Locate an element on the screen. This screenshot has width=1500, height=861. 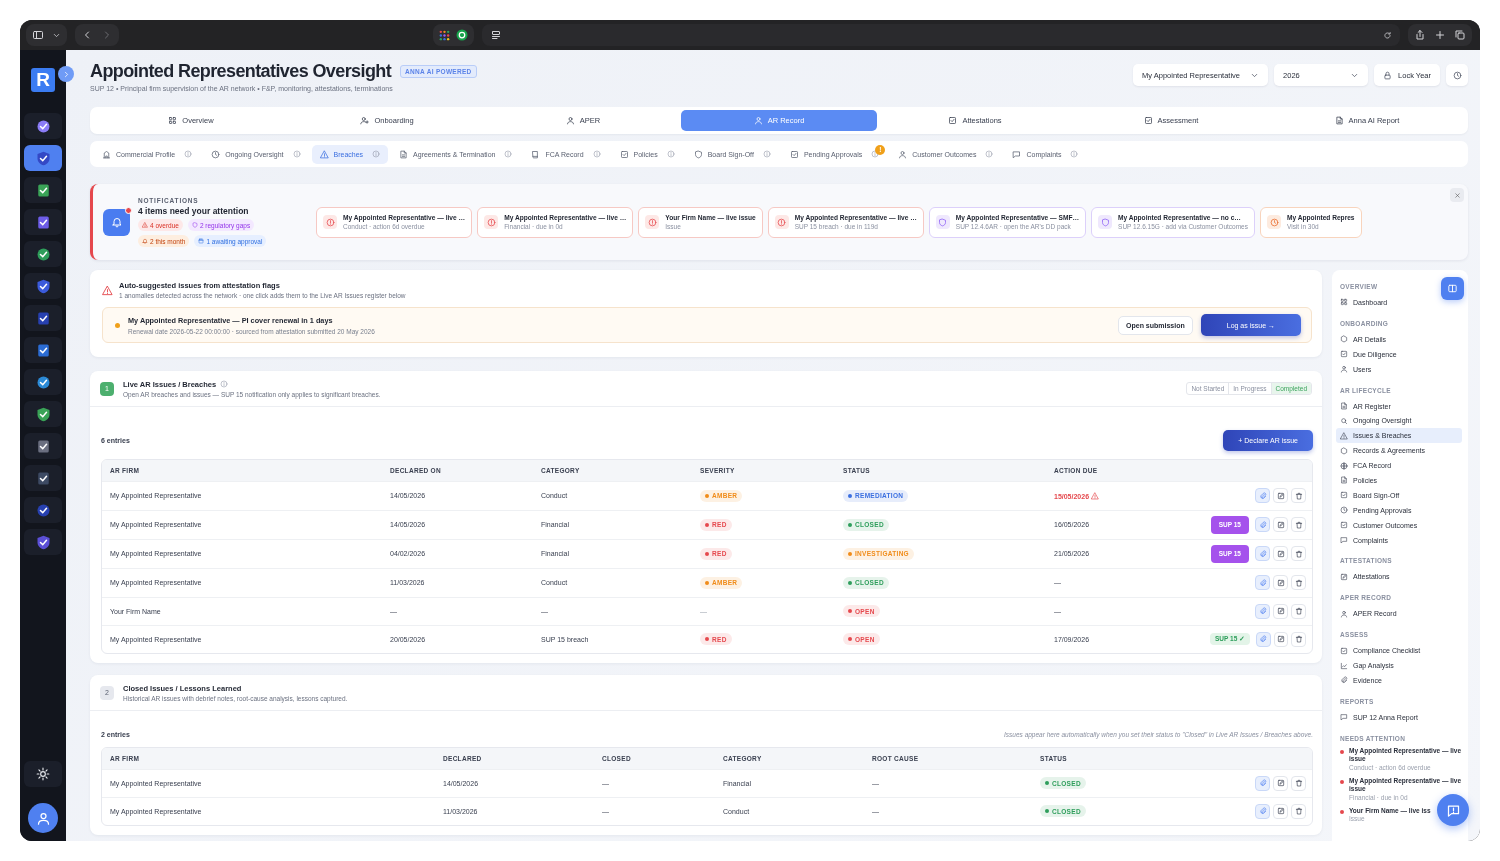
new-tab-icon is located at coordinates (1440, 35).